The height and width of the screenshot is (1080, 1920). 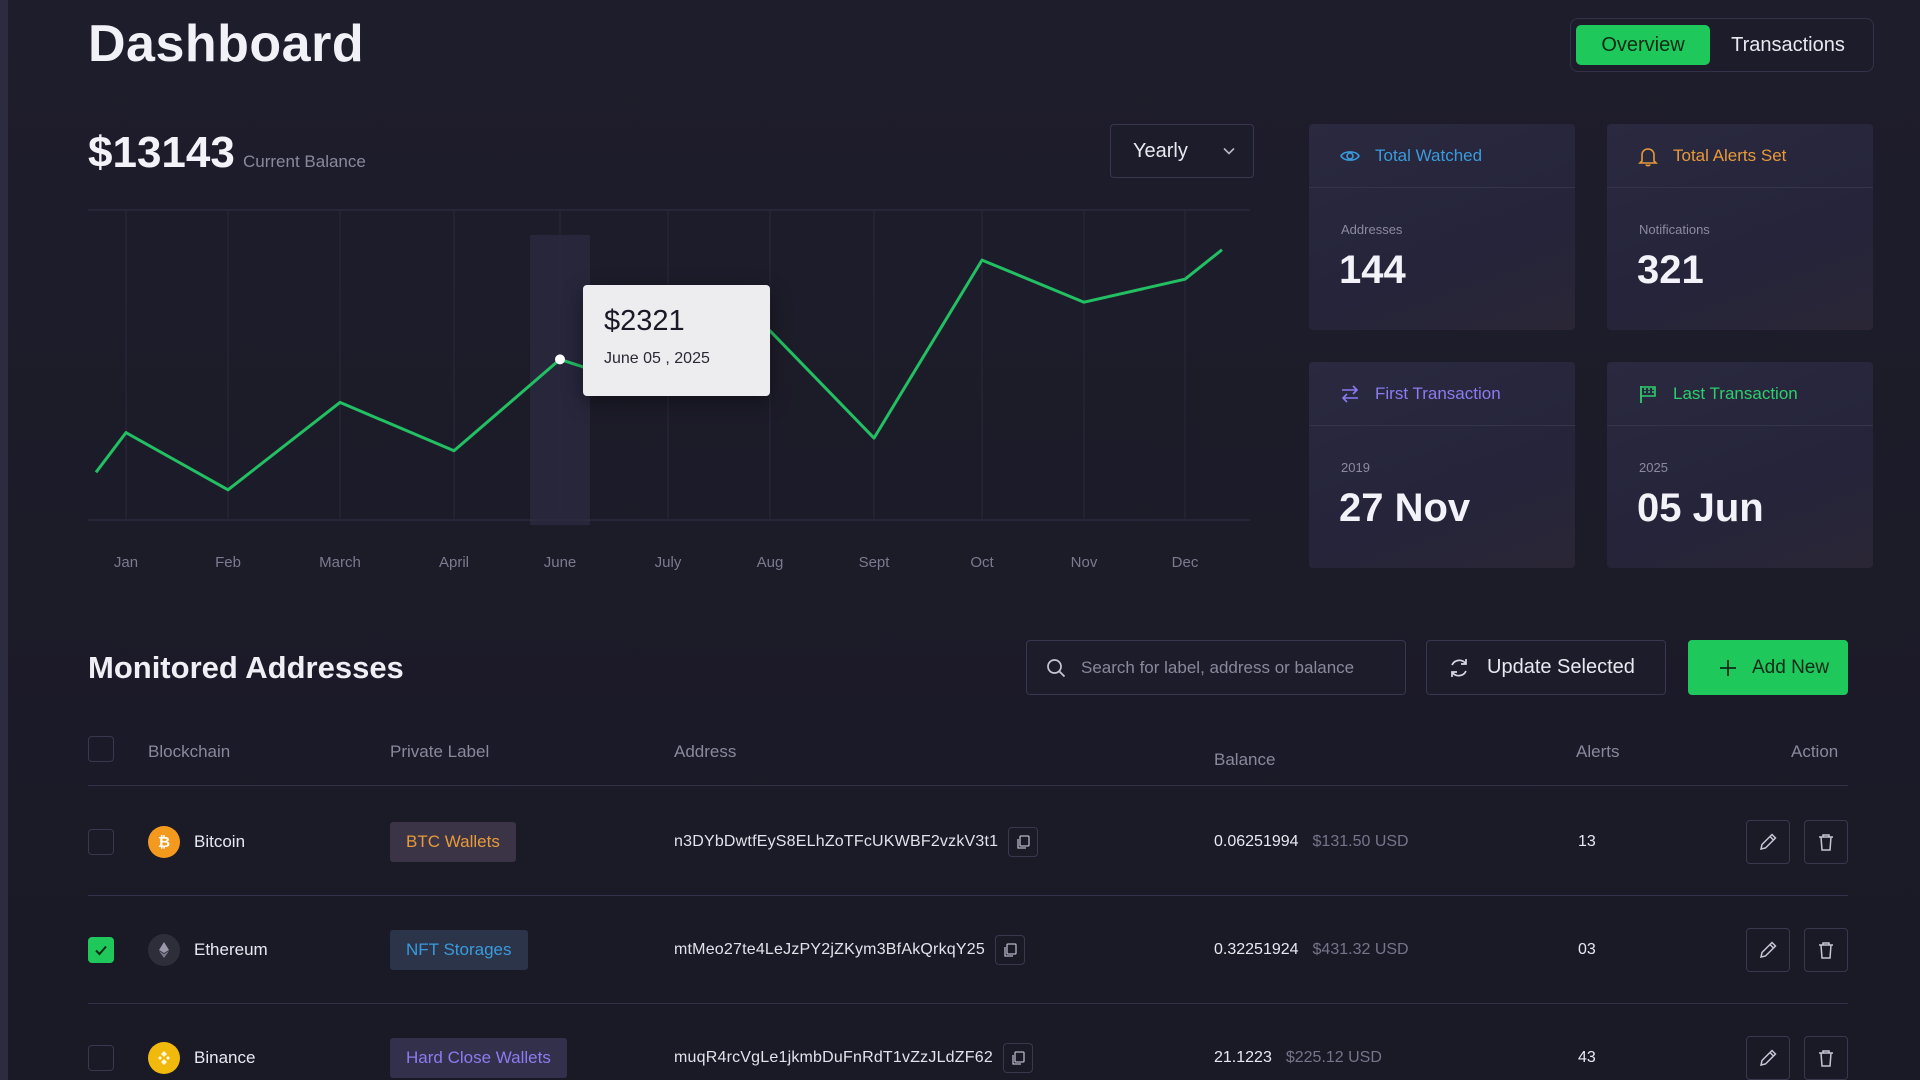 What do you see at coordinates (1185, 562) in the screenshot?
I see `x-tick-label: Dec` at bounding box center [1185, 562].